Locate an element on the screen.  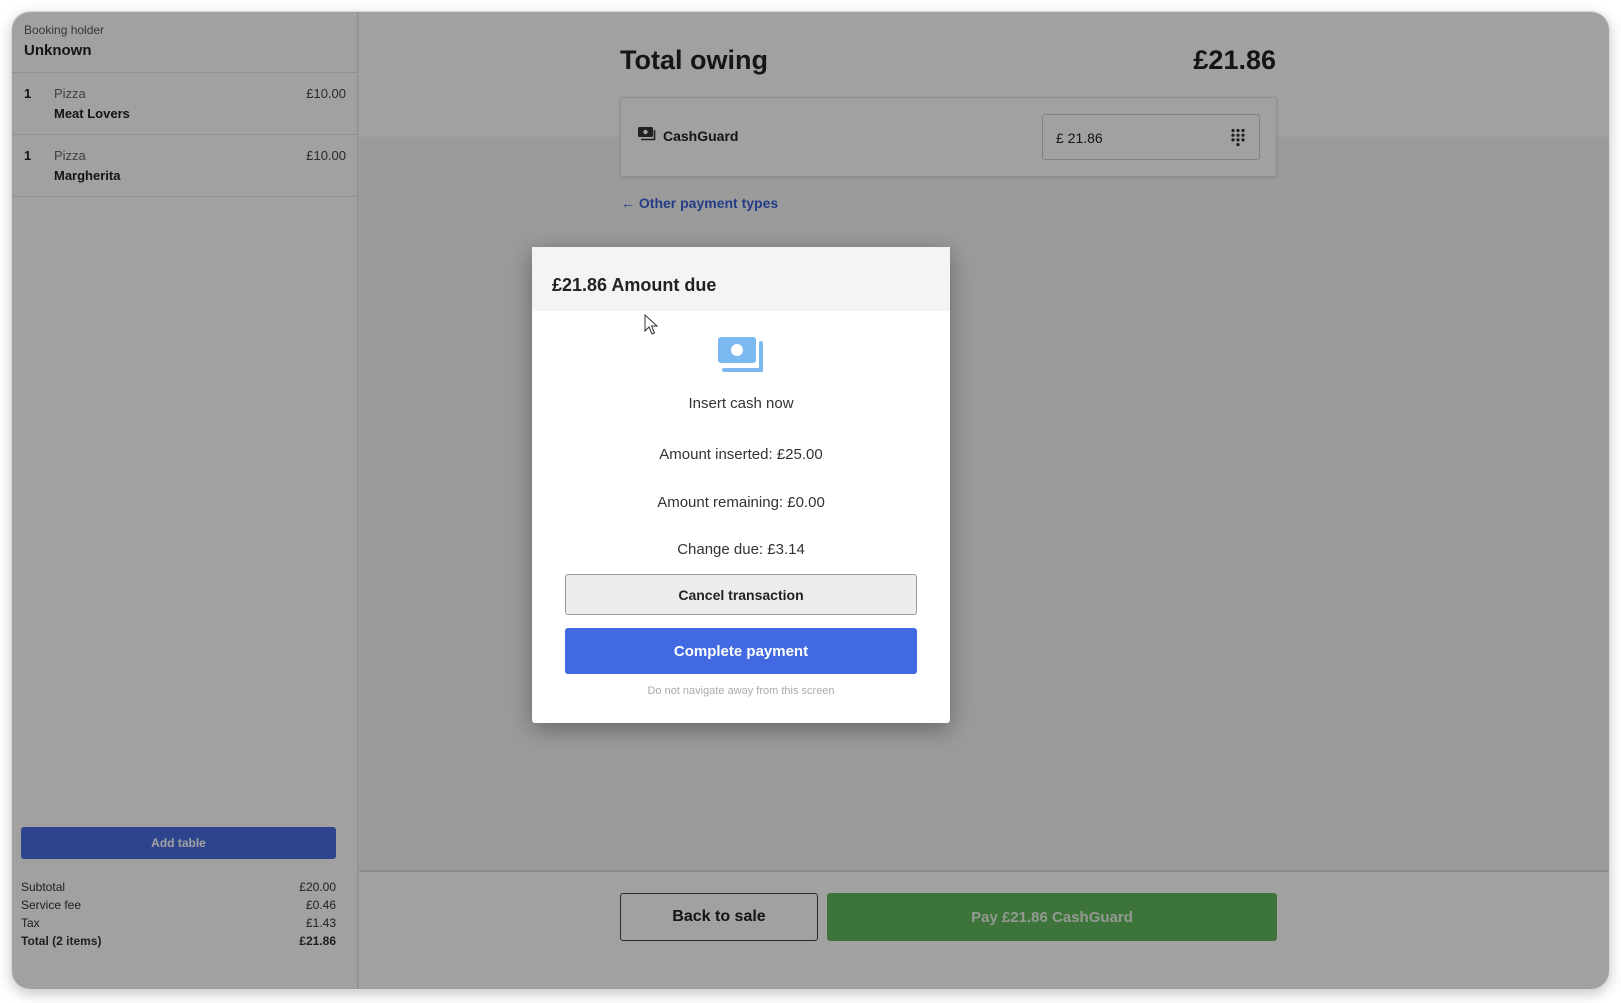
mouse-cursor-icon is located at coordinates (651, 324).